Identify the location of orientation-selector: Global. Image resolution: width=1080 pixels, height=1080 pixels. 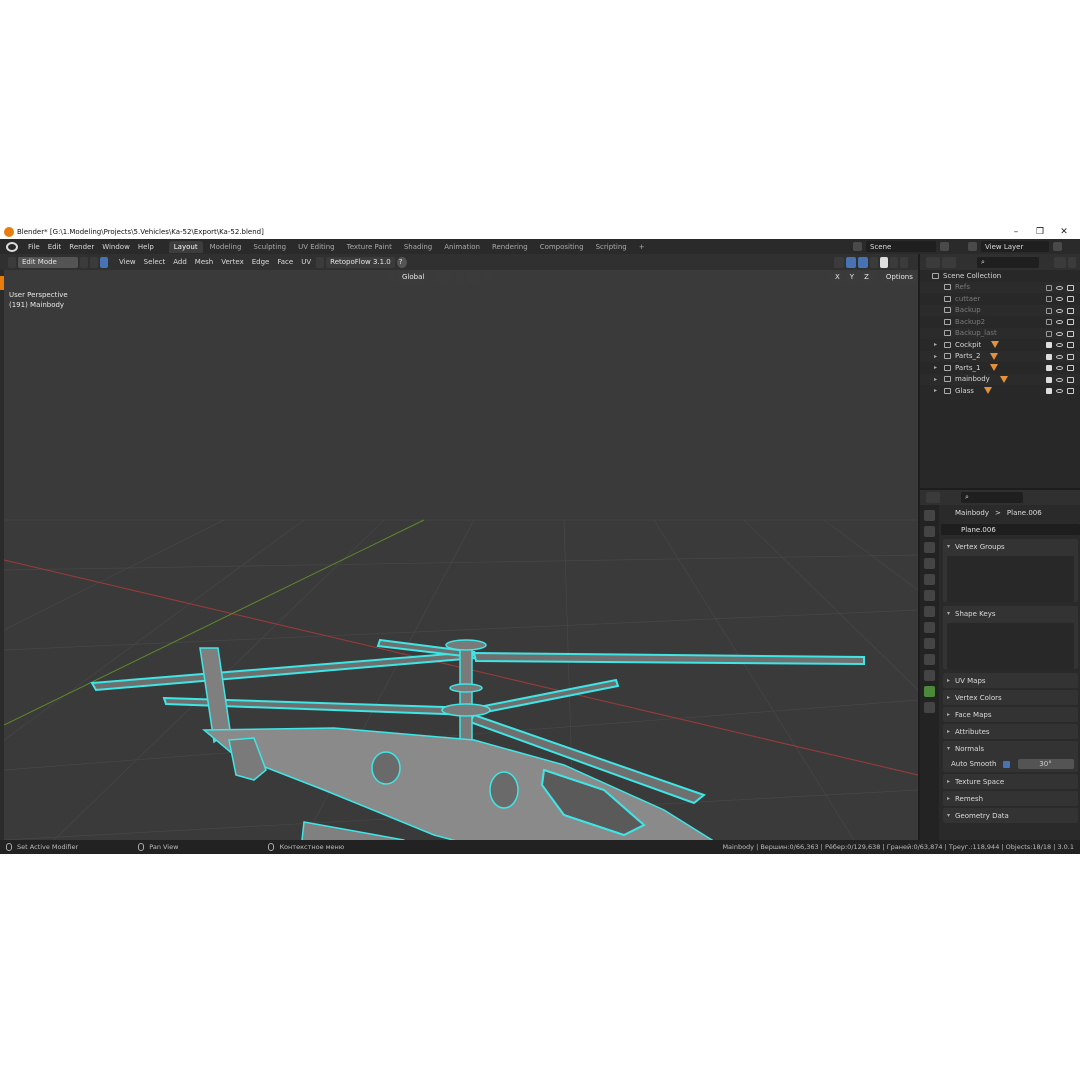
(413, 277).